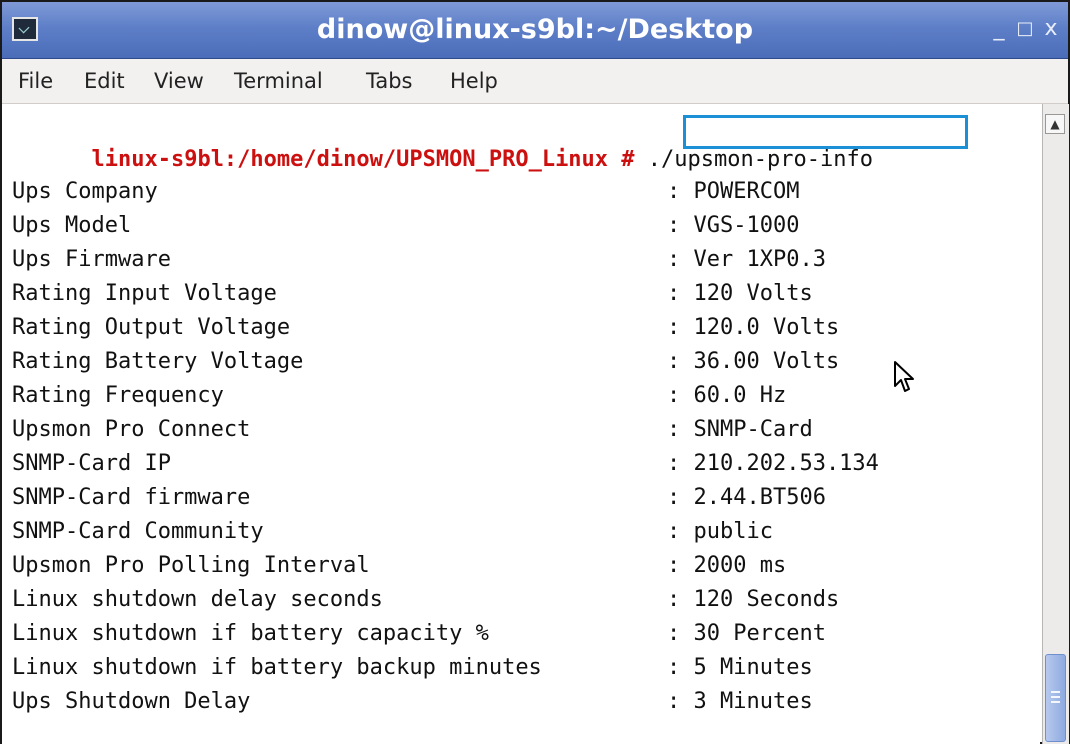 The width and height of the screenshot is (1070, 744). I want to click on command-text: ./upsmon-pro-info, so click(760, 159).